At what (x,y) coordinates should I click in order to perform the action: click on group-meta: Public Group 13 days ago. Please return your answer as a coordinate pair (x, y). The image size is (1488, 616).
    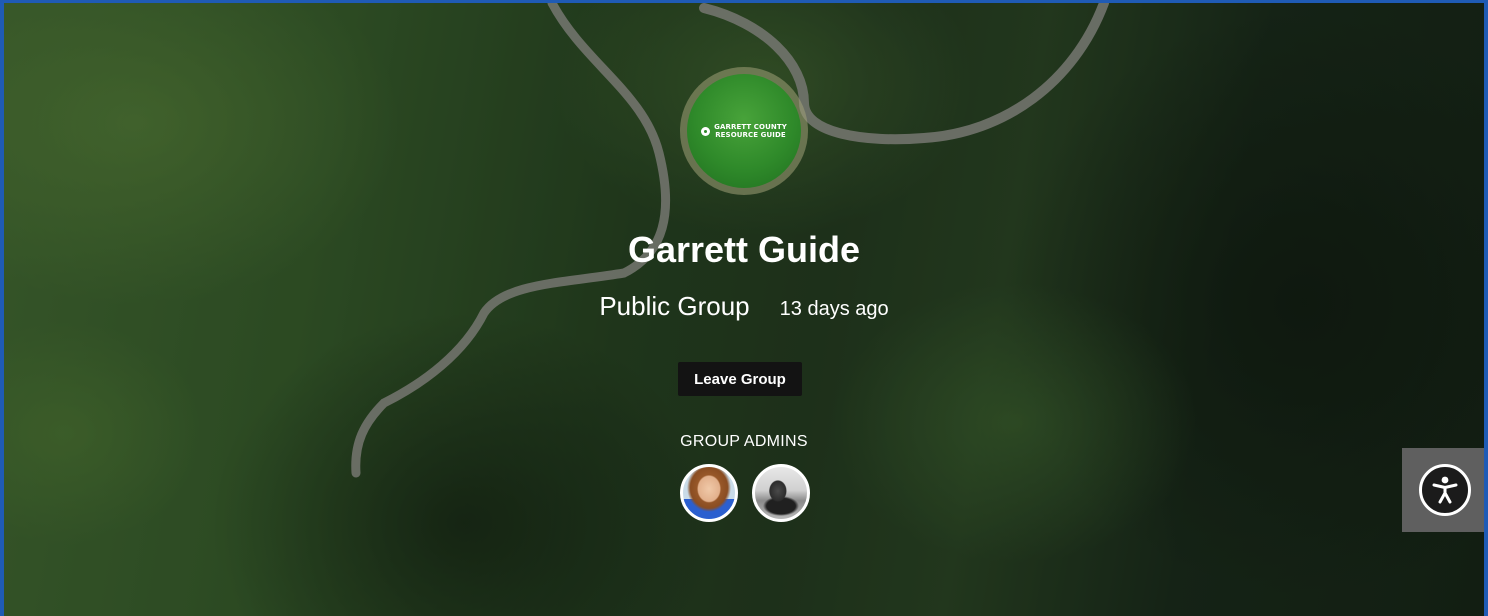
    Looking at the image, I should click on (744, 306).